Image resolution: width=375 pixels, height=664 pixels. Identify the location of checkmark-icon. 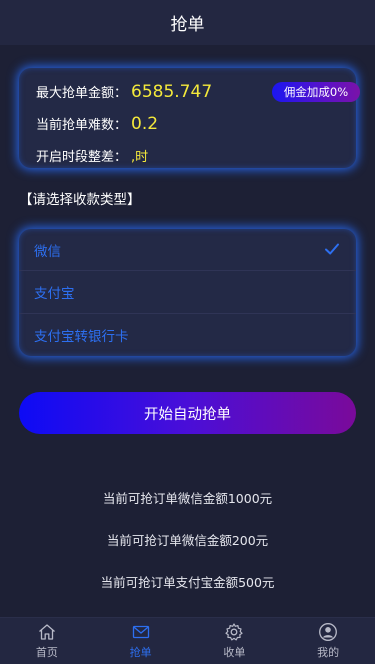
(332, 249).